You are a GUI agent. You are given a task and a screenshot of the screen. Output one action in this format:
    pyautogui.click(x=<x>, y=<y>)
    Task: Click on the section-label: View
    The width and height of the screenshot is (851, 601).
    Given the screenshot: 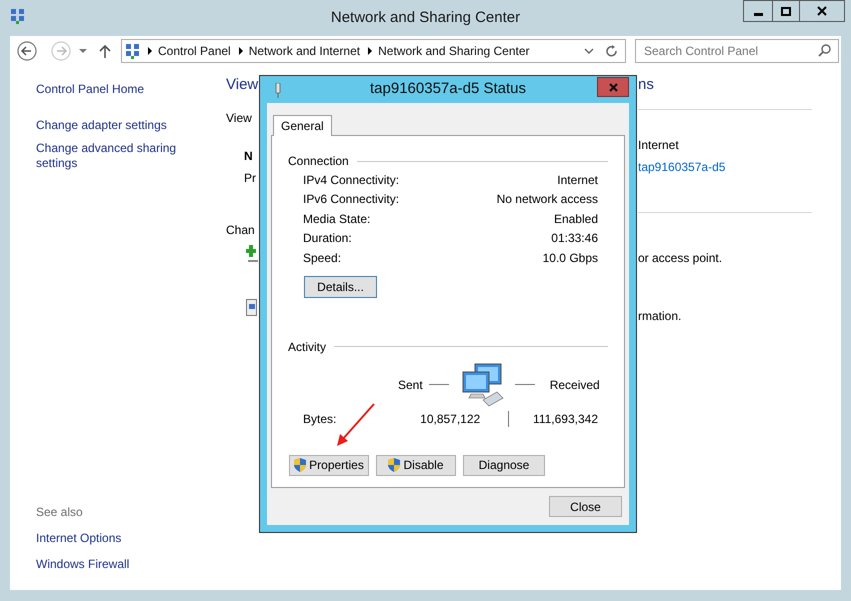 What is the action you would take?
    pyautogui.click(x=239, y=118)
    